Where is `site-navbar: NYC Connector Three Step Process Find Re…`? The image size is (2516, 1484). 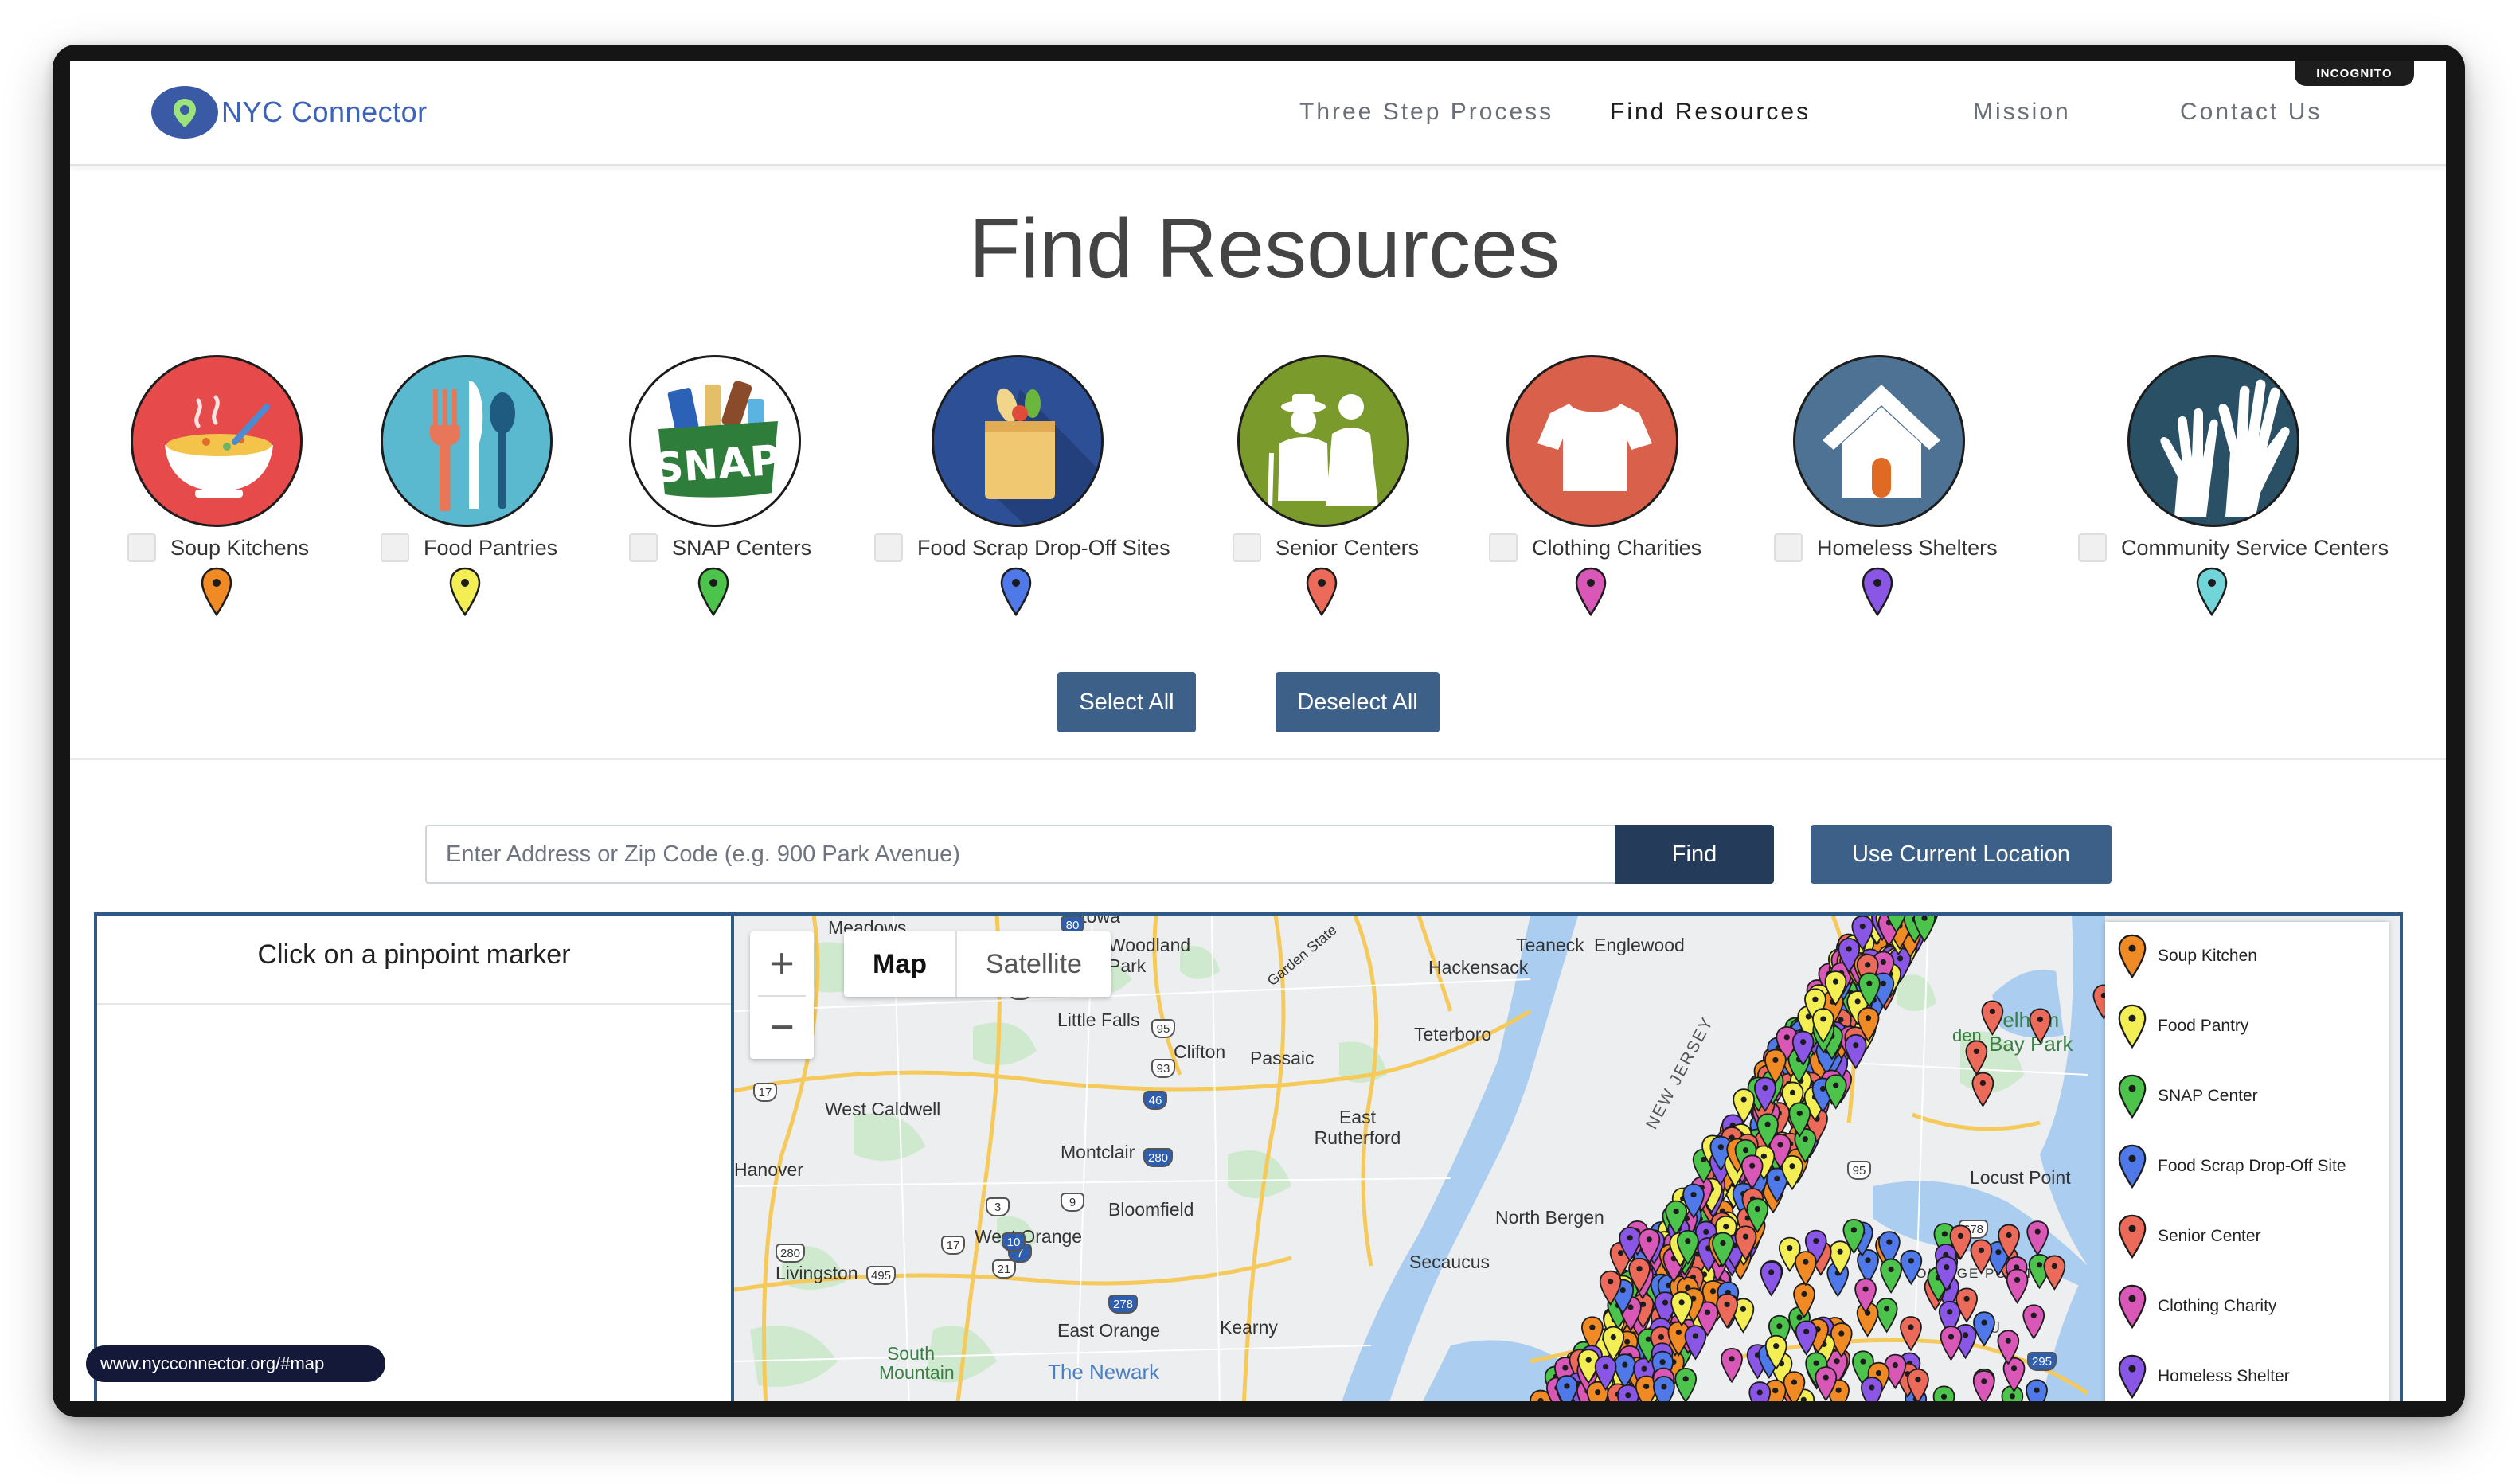 site-navbar: NYC Connector Three Step Process Find Re… is located at coordinates (1258, 113).